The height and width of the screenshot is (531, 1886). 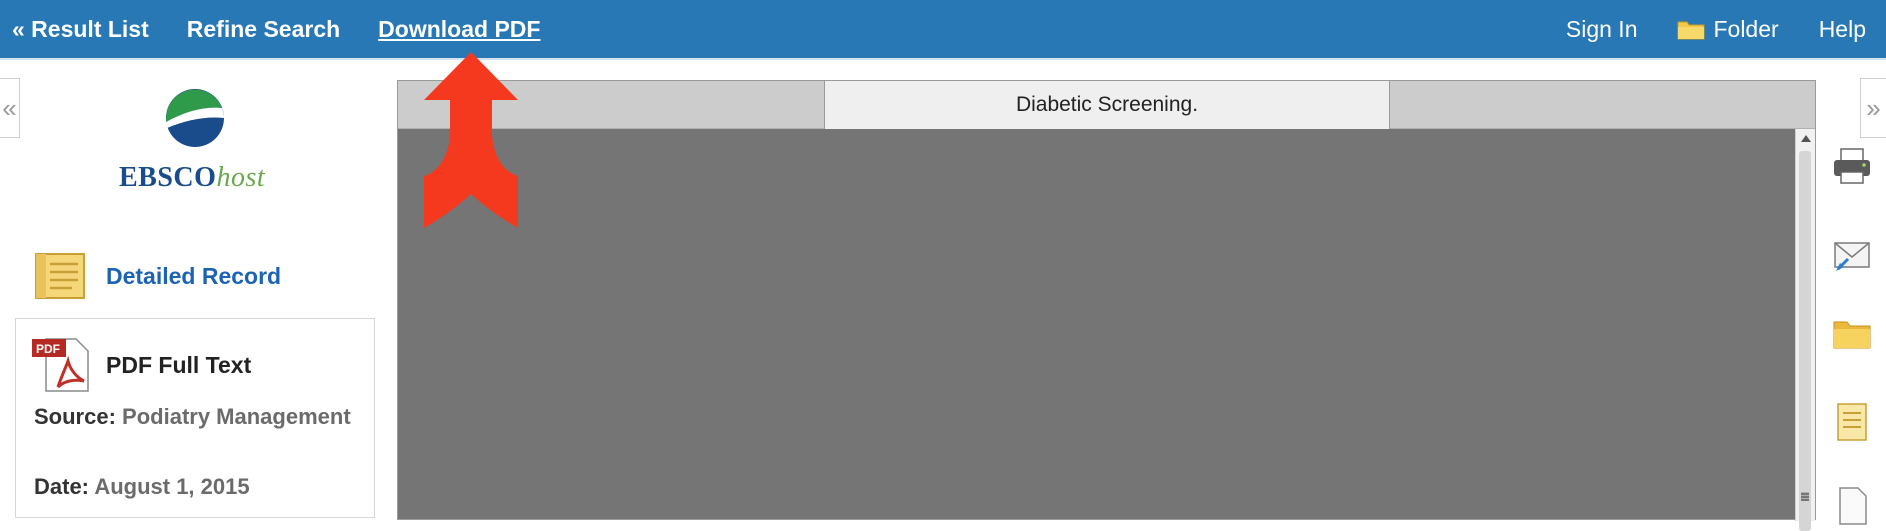 I want to click on scrollbar-thumb, so click(x=1805, y=341).